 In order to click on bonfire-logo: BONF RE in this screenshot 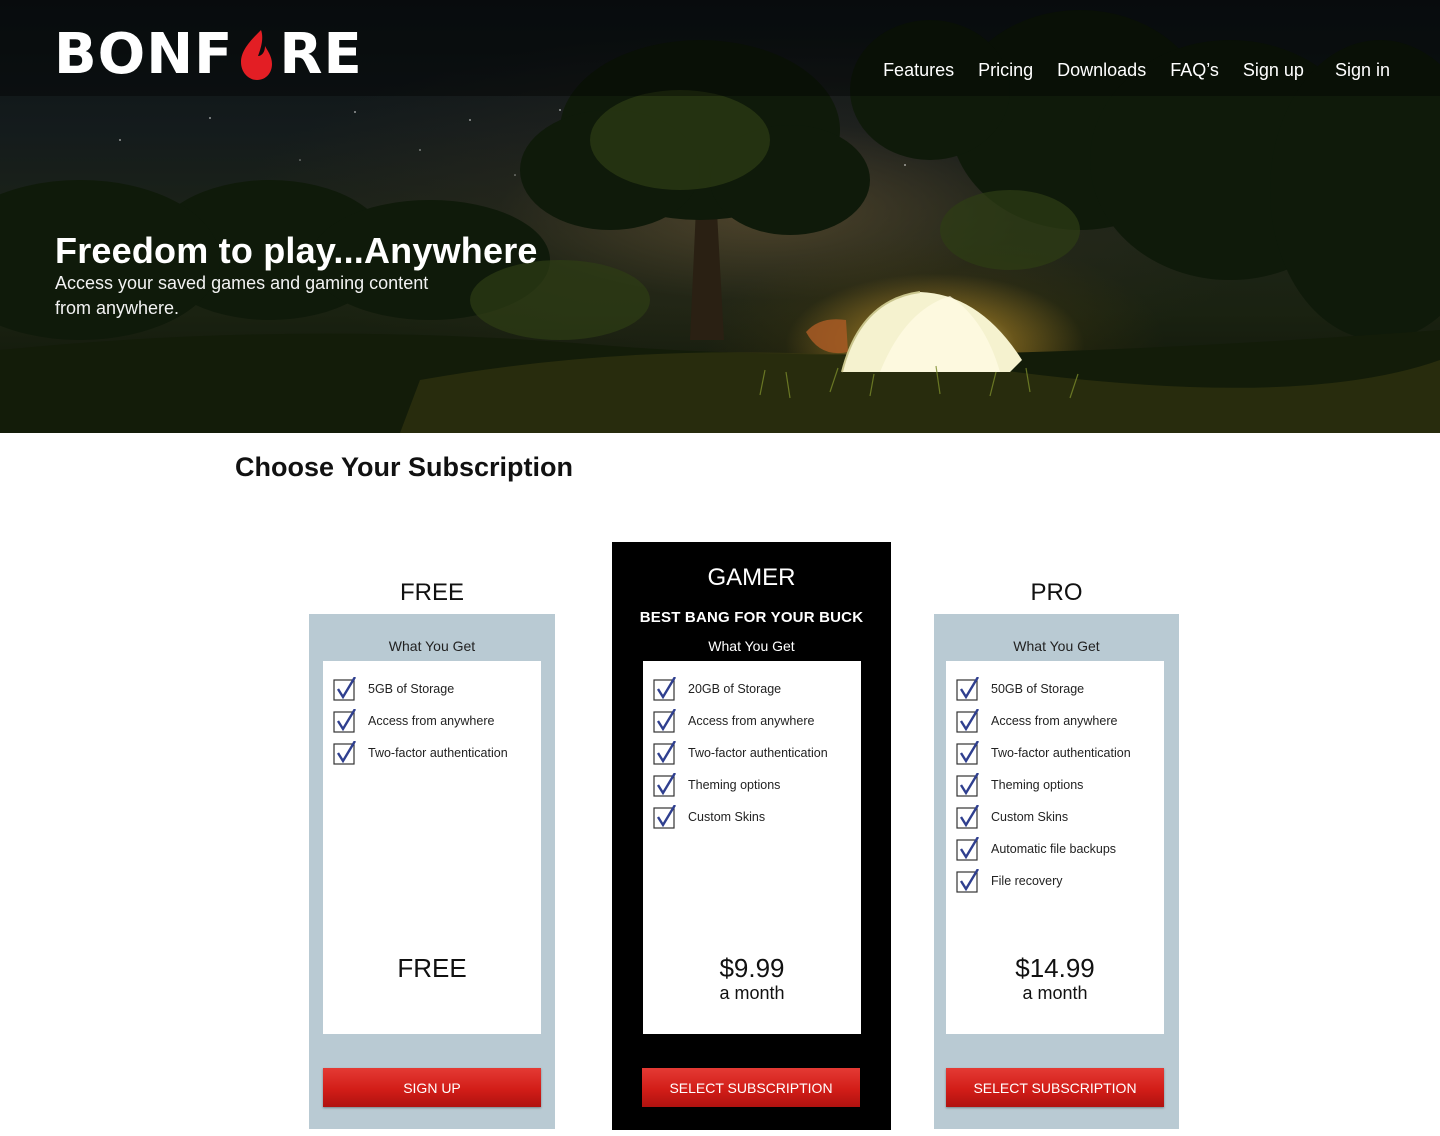, I will do `click(208, 54)`.